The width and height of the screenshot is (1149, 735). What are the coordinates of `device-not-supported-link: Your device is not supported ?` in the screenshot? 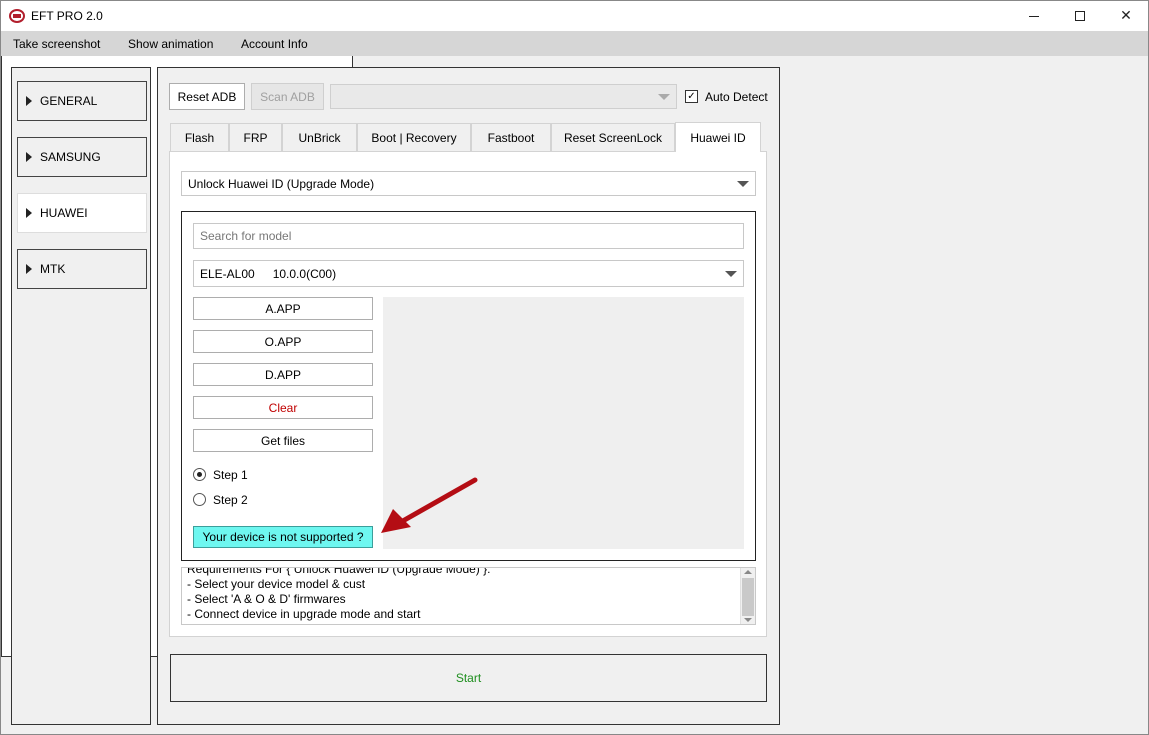 It's located at (283, 537).